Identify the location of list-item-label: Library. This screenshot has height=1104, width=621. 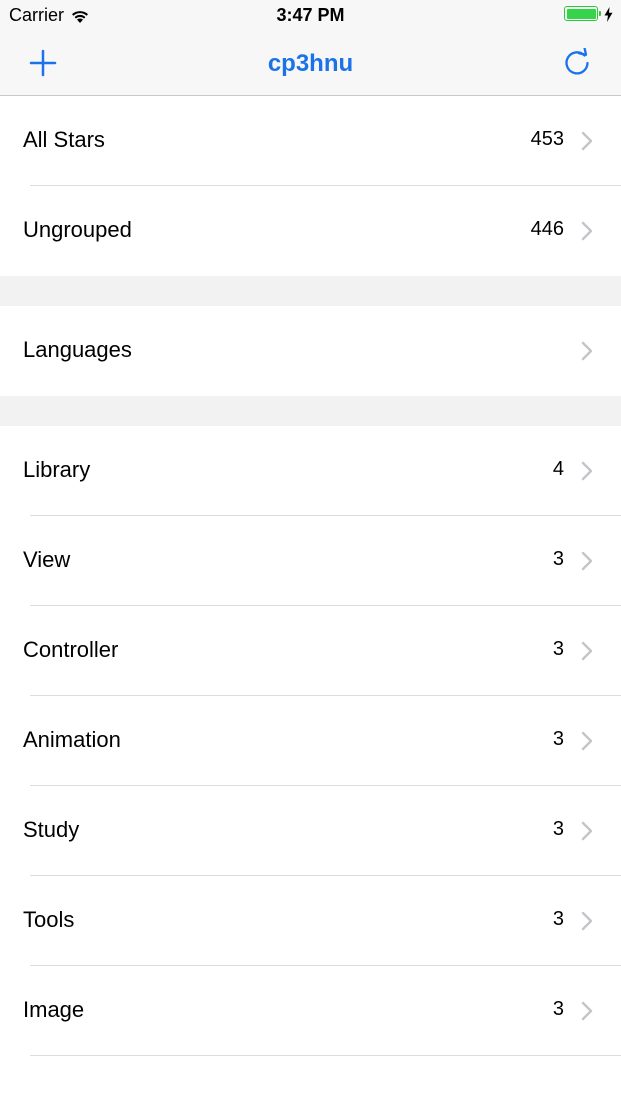
(57, 469).